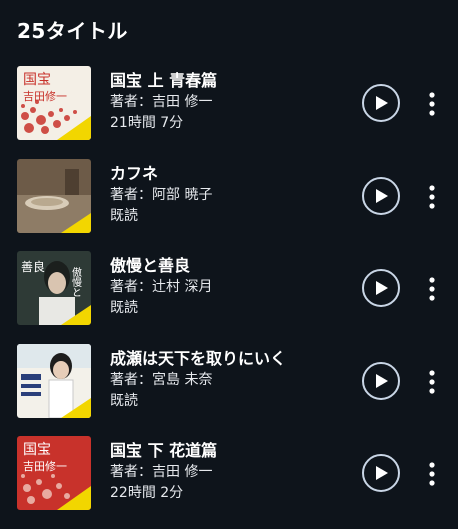 The width and height of the screenshot is (458, 529). Describe the element at coordinates (134, 173) in the screenshot. I see `book-title: カフネ` at that location.